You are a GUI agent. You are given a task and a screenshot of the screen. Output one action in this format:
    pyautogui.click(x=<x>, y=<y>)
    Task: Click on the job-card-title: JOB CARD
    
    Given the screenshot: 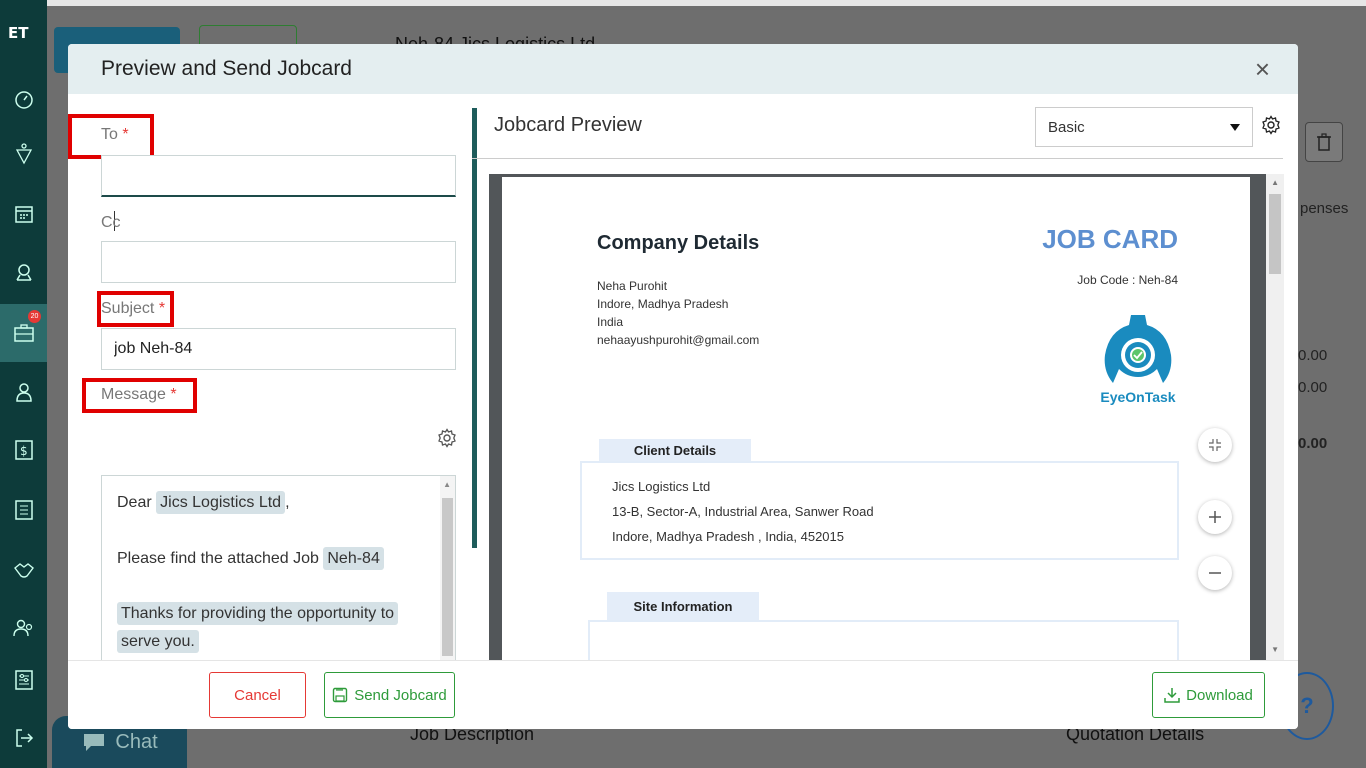 What is the action you would take?
    pyautogui.click(x=1110, y=239)
    